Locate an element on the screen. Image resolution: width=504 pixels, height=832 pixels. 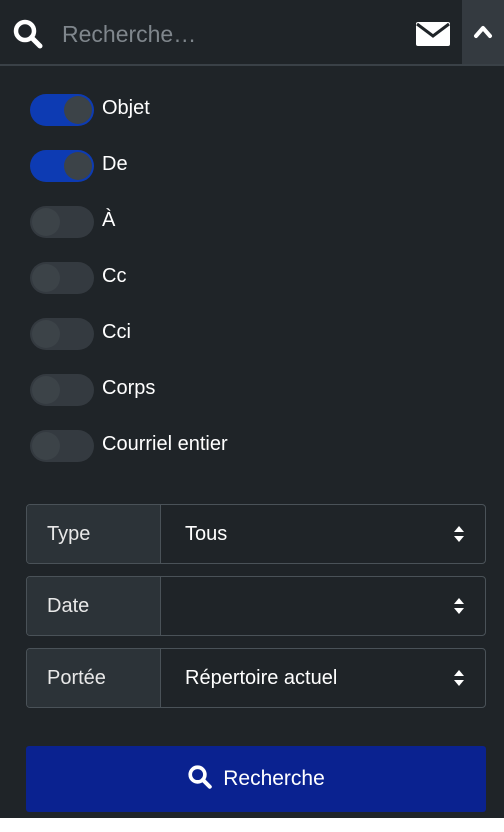
toggle-label: Corps is located at coordinates (129, 388).